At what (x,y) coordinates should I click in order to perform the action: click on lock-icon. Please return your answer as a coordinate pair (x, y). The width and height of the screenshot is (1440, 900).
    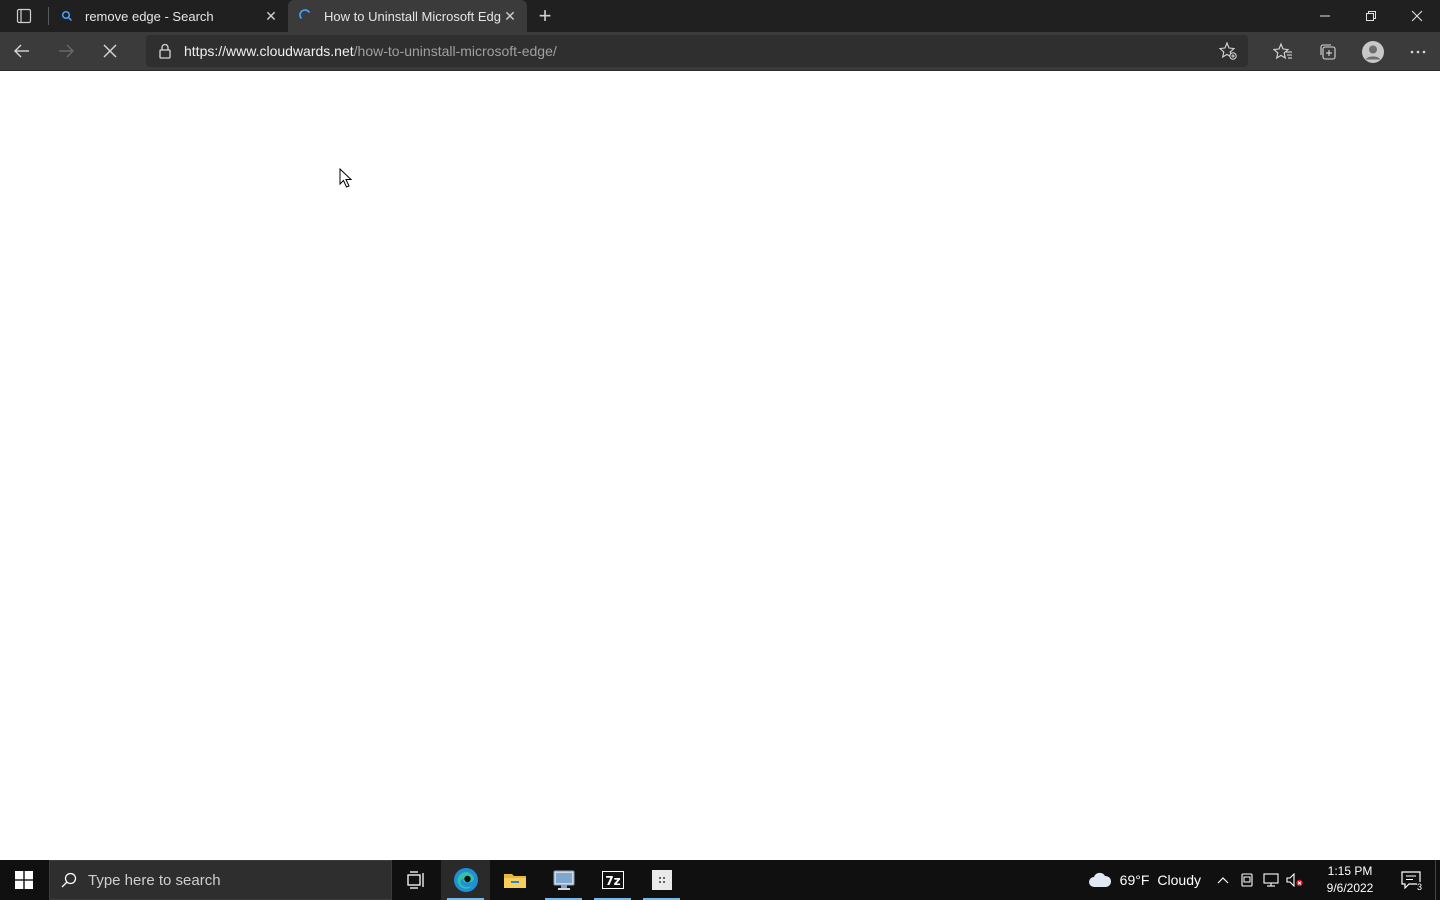
    Looking at the image, I should click on (165, 51).